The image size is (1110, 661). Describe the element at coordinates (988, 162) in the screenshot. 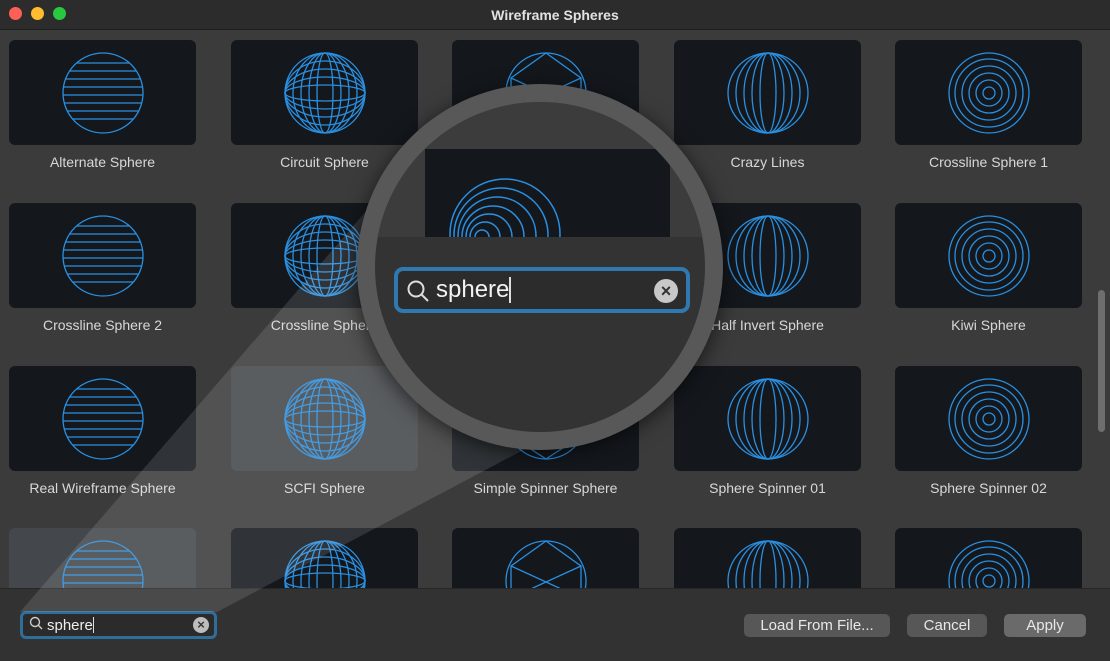

I see `preset-label: Crossline Sphere 1` at that location.